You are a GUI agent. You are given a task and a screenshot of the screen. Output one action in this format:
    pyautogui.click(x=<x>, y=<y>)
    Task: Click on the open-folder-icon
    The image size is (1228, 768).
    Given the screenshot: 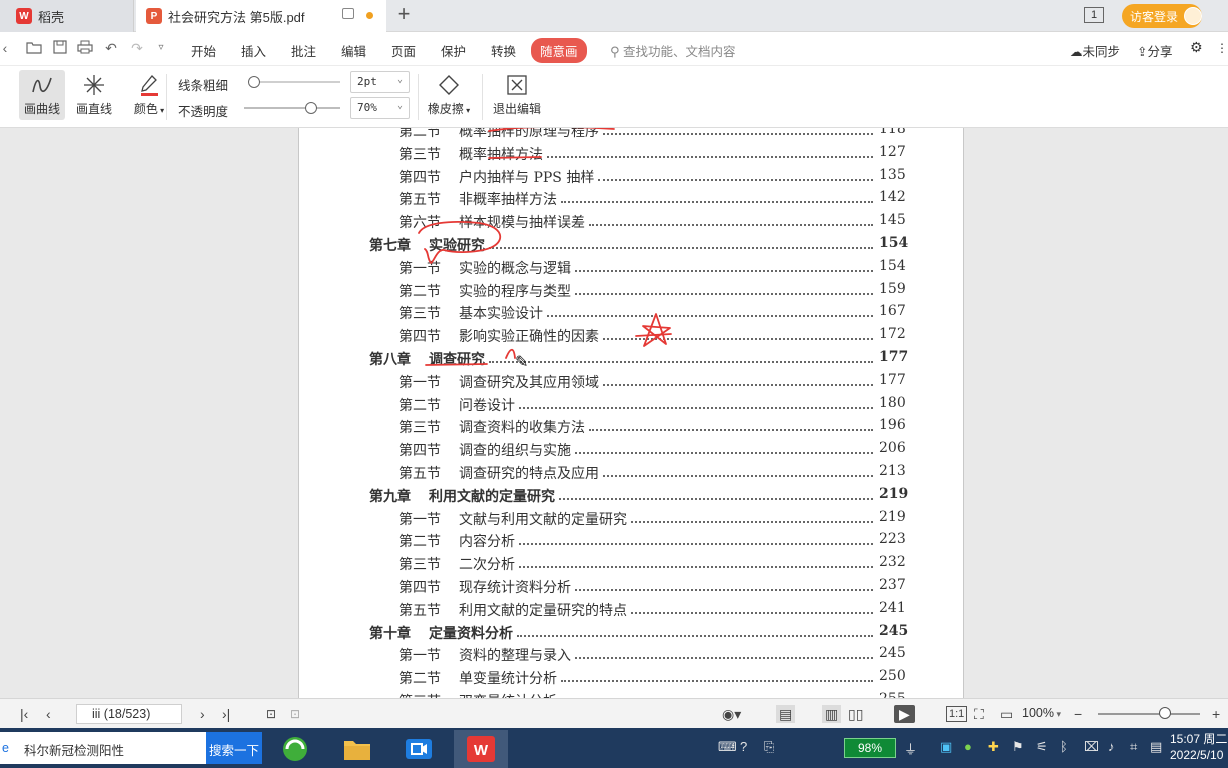 What is the action you would take?
    pyautogui.click(x=34, y=48)
    